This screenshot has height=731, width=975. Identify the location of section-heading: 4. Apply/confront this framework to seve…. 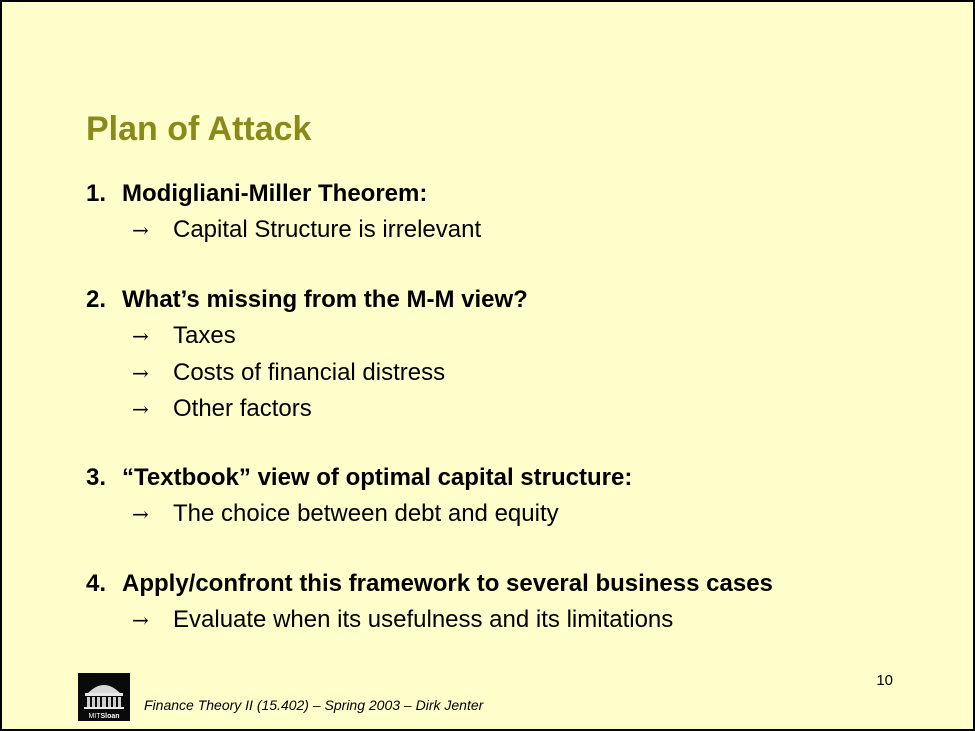
(429, 584).